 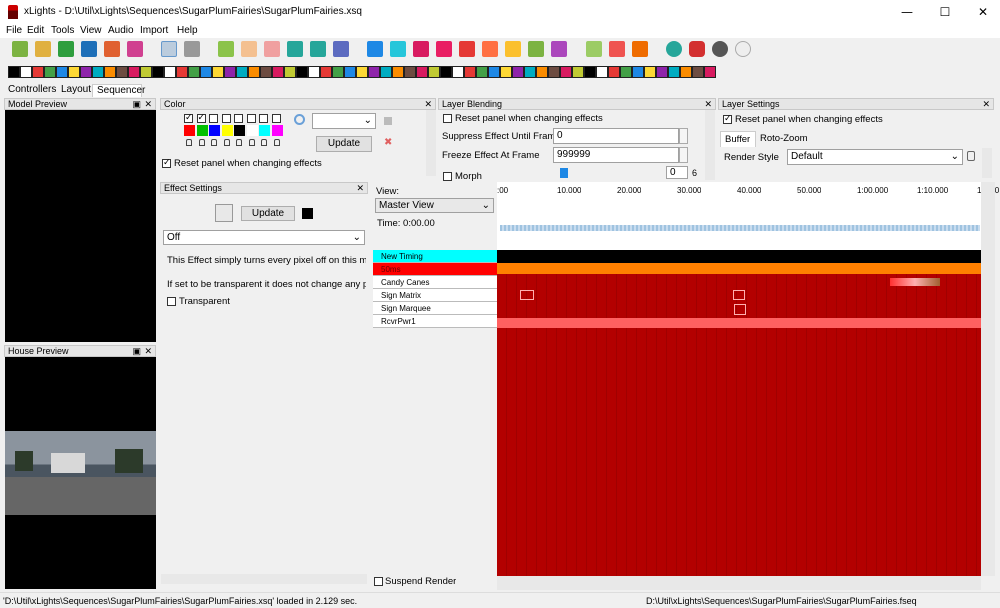 I want to click on house-icon, so click(x=490, y=49).